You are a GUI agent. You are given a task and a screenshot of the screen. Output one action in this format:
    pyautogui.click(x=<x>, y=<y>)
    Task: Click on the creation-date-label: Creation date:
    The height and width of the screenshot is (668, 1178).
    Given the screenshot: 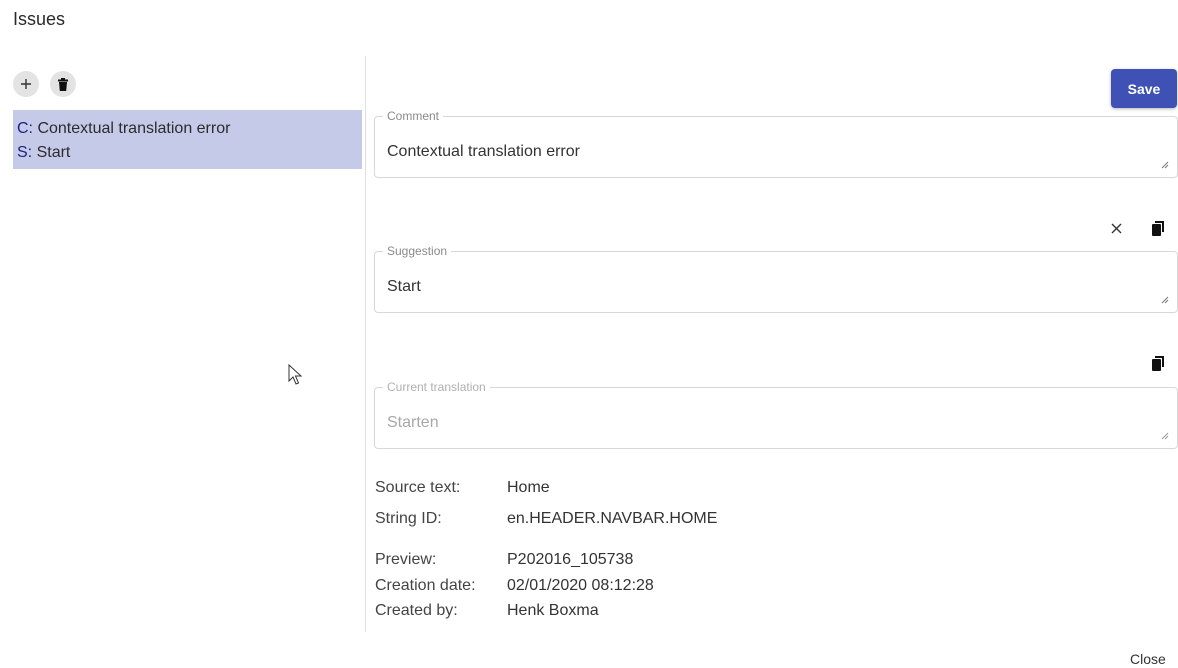 What is the action you would take?
    pyautogui.click(x=425, y=585)
    